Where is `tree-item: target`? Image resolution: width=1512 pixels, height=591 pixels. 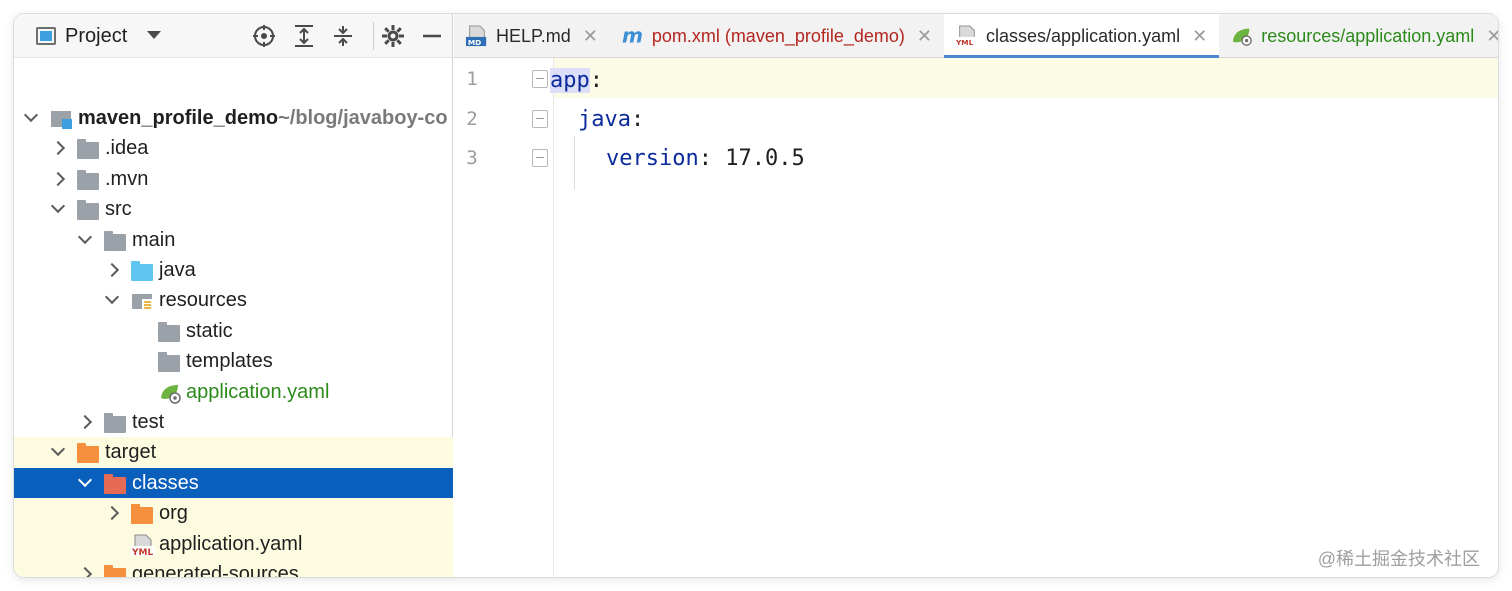 tree-item: target is located at coordinates (233, 452).